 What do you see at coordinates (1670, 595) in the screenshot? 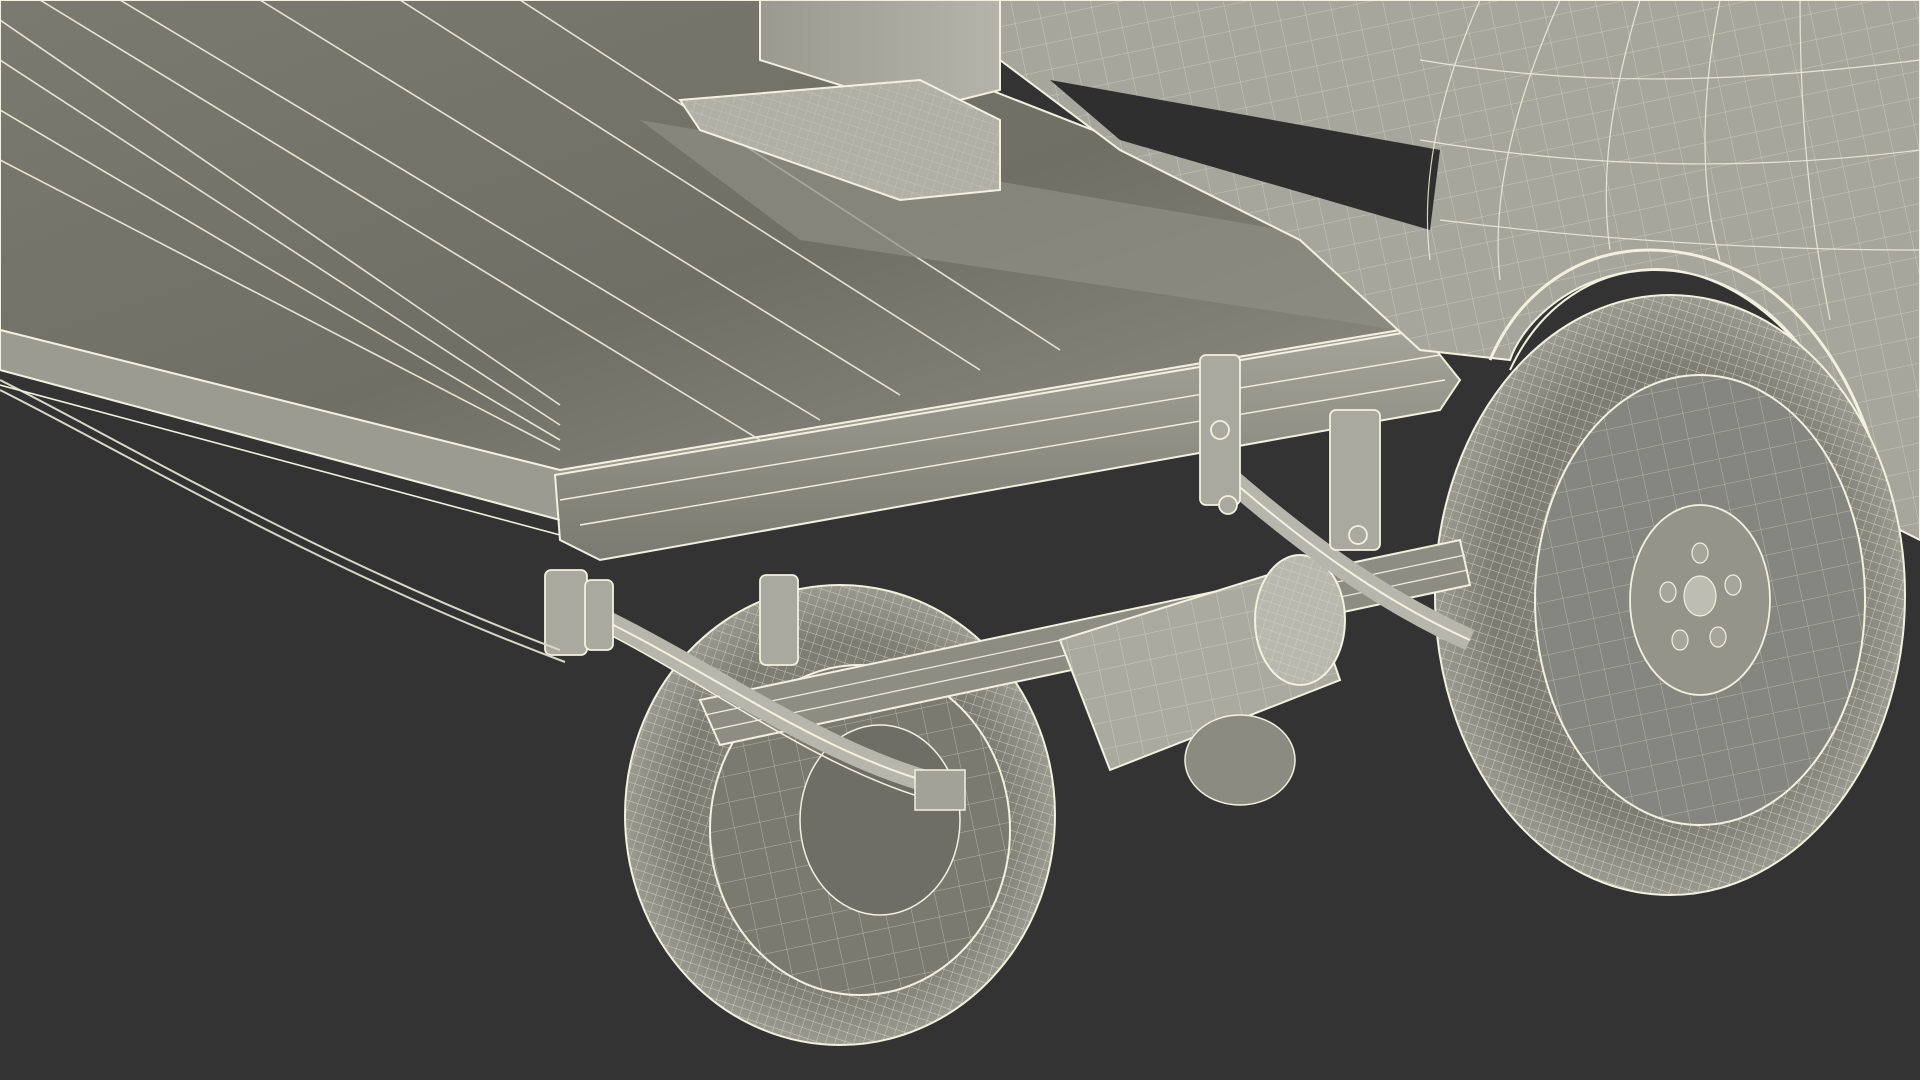
I see `rear-right-wheel` at bounding box center [1670, 595].